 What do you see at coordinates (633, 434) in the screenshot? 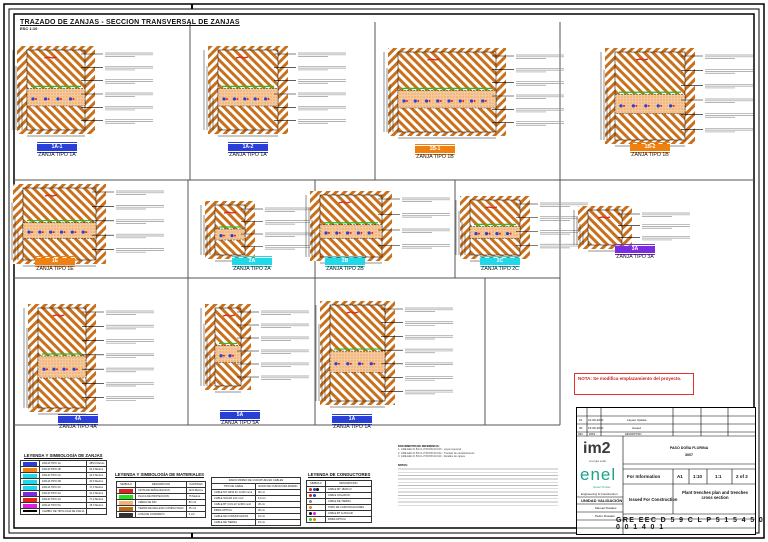
I see `description-header: DESCRIPTION` at bounding box center [633, 434].